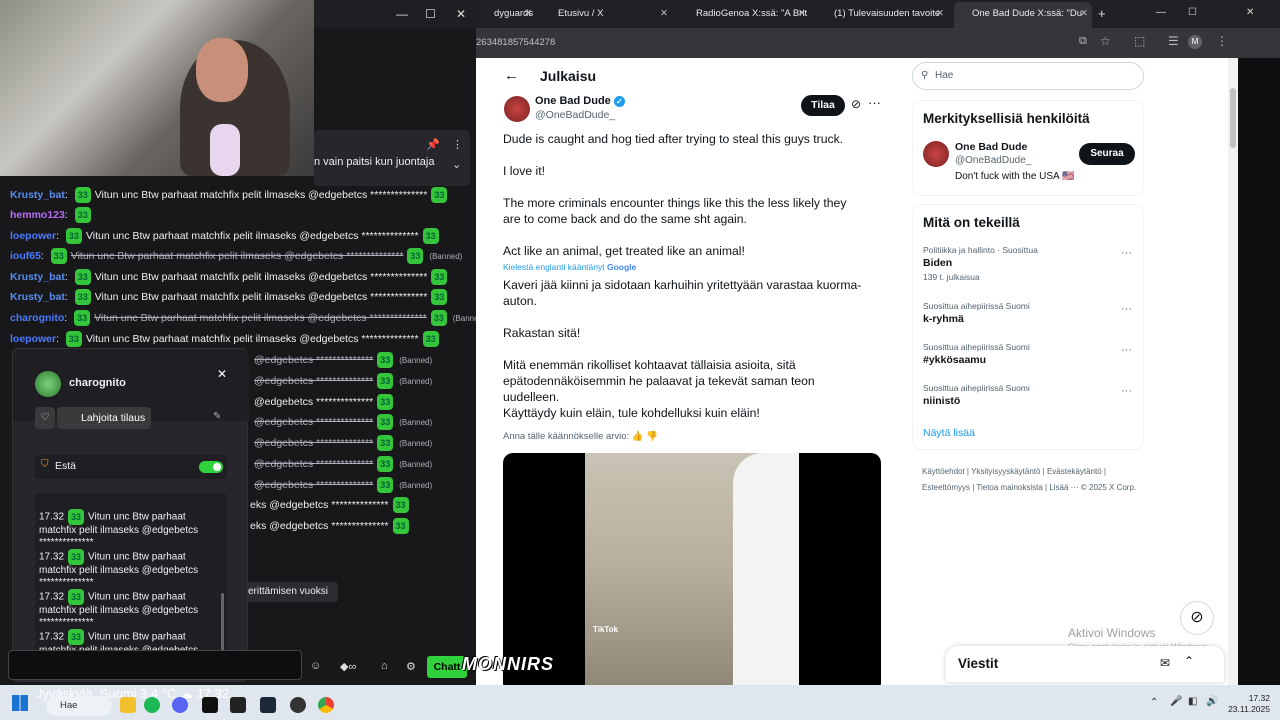  Describe the element at coordinates (744, 14) in the screenshot. I see `browser-tab: RadioGenoa X:ssä: "A Brit ✕` at that location.